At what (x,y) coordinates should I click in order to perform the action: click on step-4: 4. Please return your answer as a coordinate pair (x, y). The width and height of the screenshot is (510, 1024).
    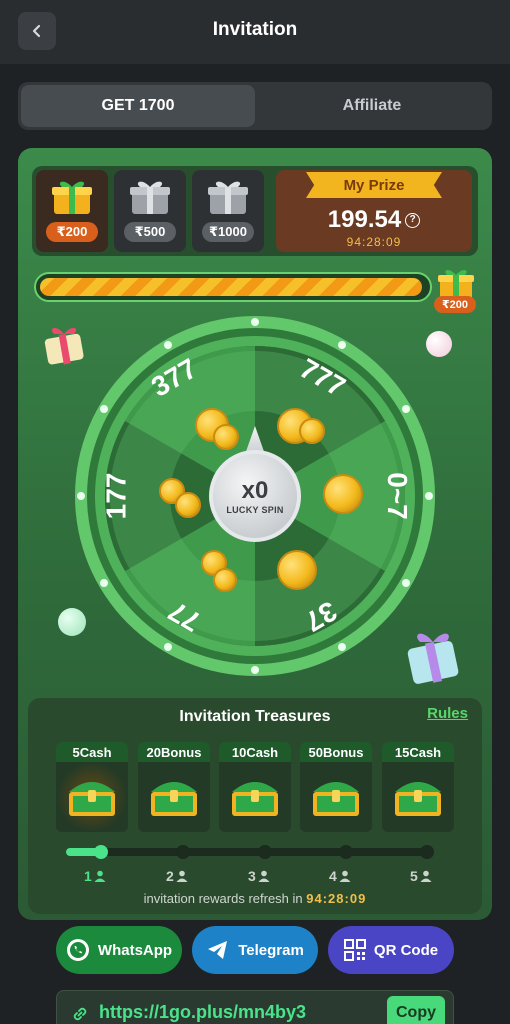
    Looking at the image, I should click on (340, 876).